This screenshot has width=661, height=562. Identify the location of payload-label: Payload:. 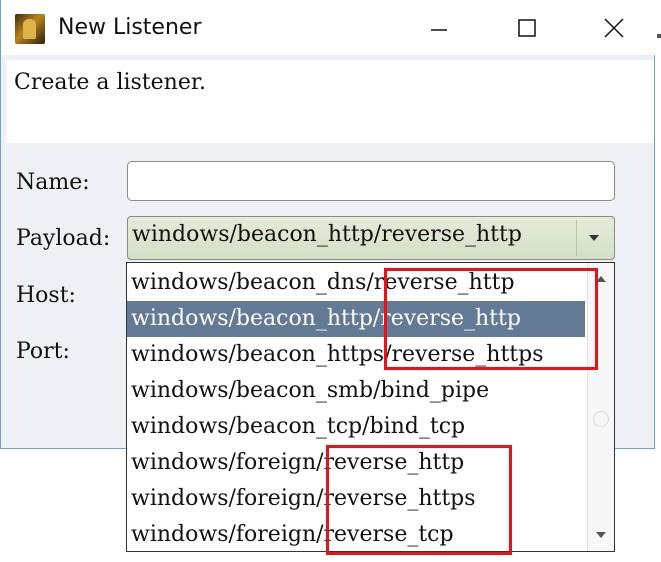
(63, 238).